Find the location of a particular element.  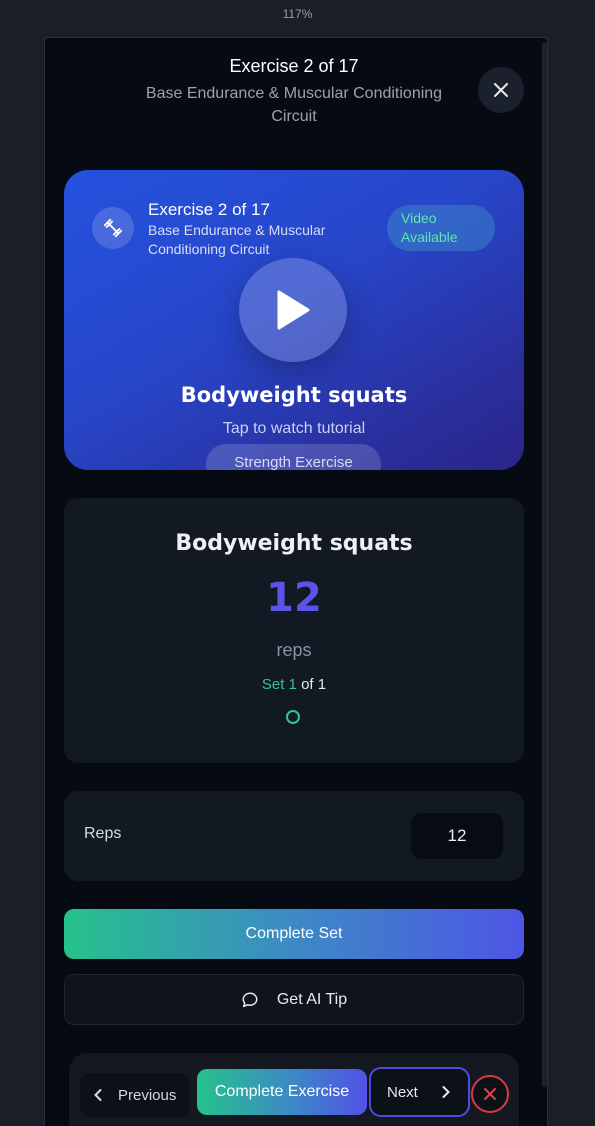

modal-title: Exercise 2 of 17 is located at coordinates (294, 66).